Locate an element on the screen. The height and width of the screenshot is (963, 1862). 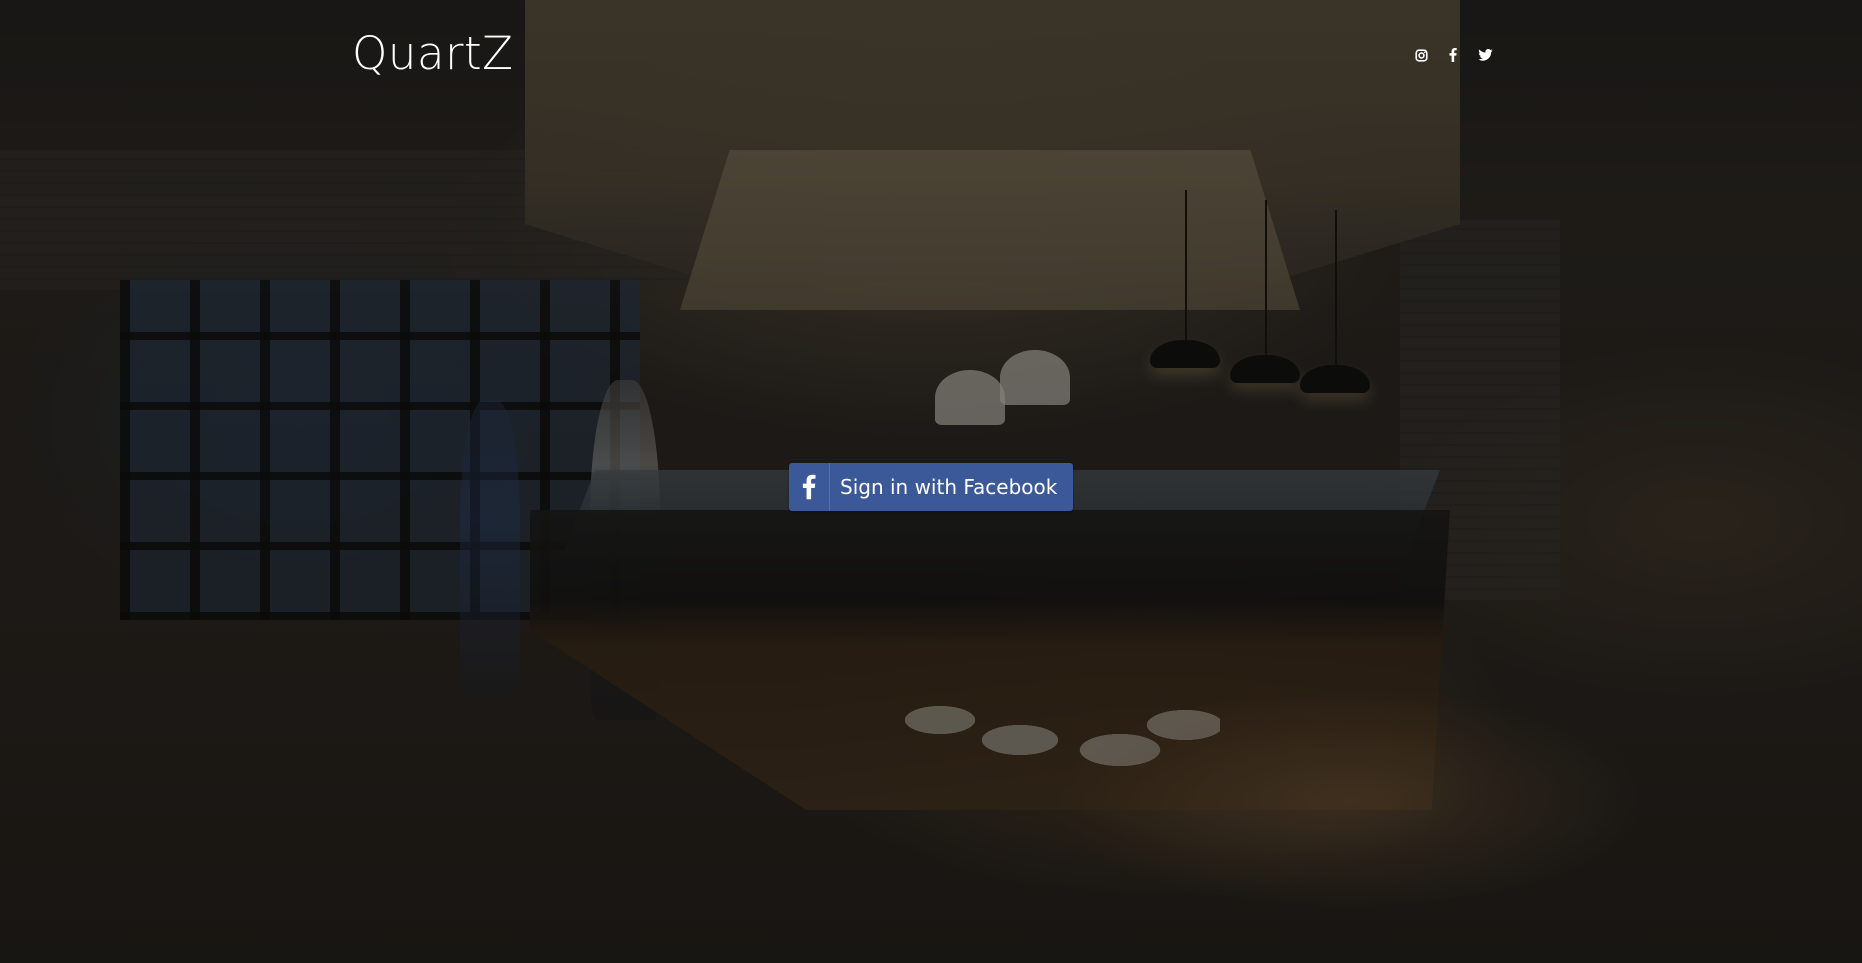
site-logo: QuartZ is located at coordinates (433, 54).